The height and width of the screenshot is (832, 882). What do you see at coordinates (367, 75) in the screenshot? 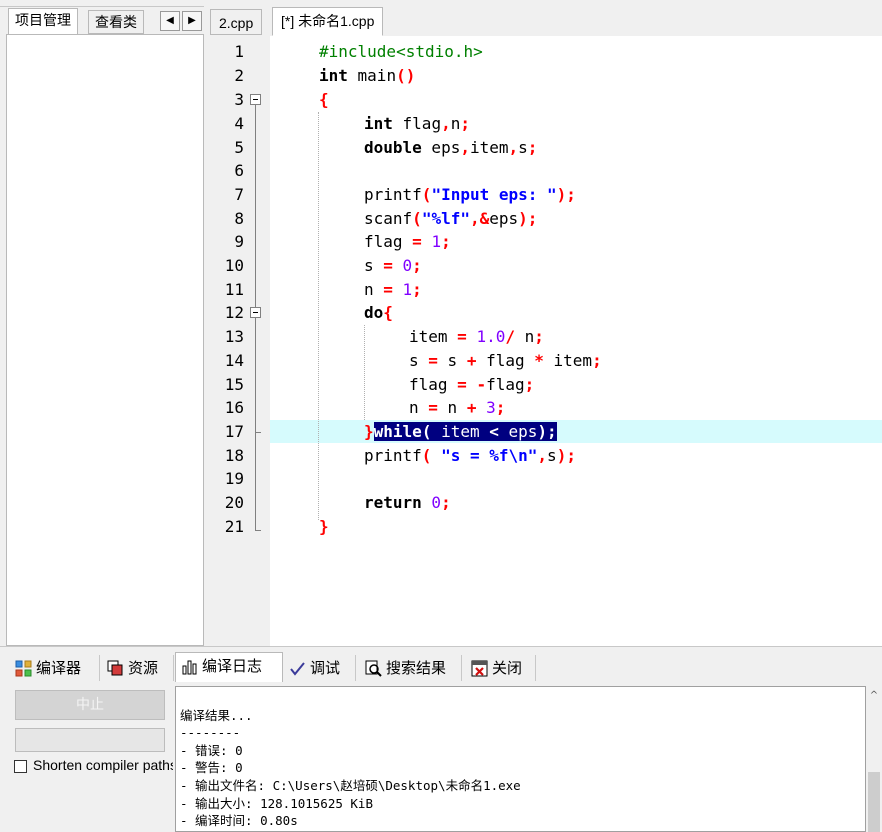
I see `code-line: int main()` at bounding box center [367, 75].